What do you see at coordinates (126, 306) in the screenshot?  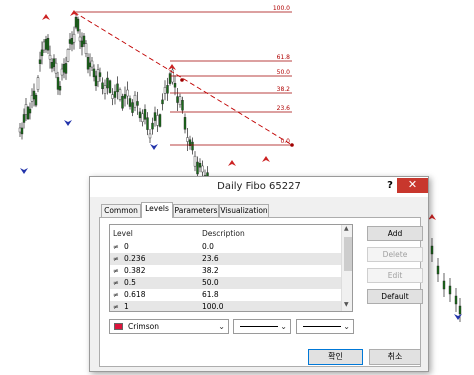 I see `level-value: 1` at bounding box center [126, 306].